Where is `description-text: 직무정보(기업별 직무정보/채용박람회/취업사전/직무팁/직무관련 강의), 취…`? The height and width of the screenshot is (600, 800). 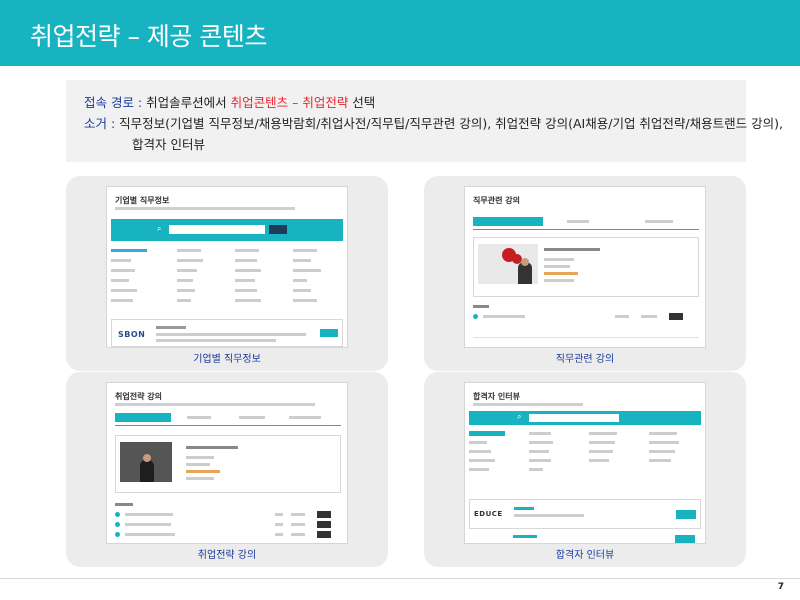
description-text: 직무정보(기업별 직무정보/채용박람회/취업사전/직무팁/직무관련 강의), 취… is located at coordinates (449, 123).